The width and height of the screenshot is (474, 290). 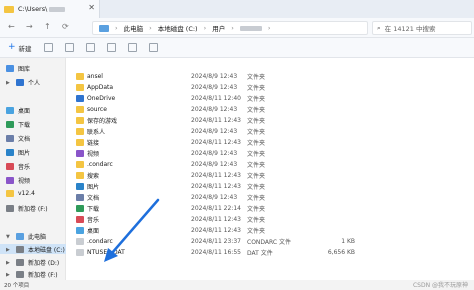 I want to click on sidebar-item-label: 图片, so click(x=24, y=153).